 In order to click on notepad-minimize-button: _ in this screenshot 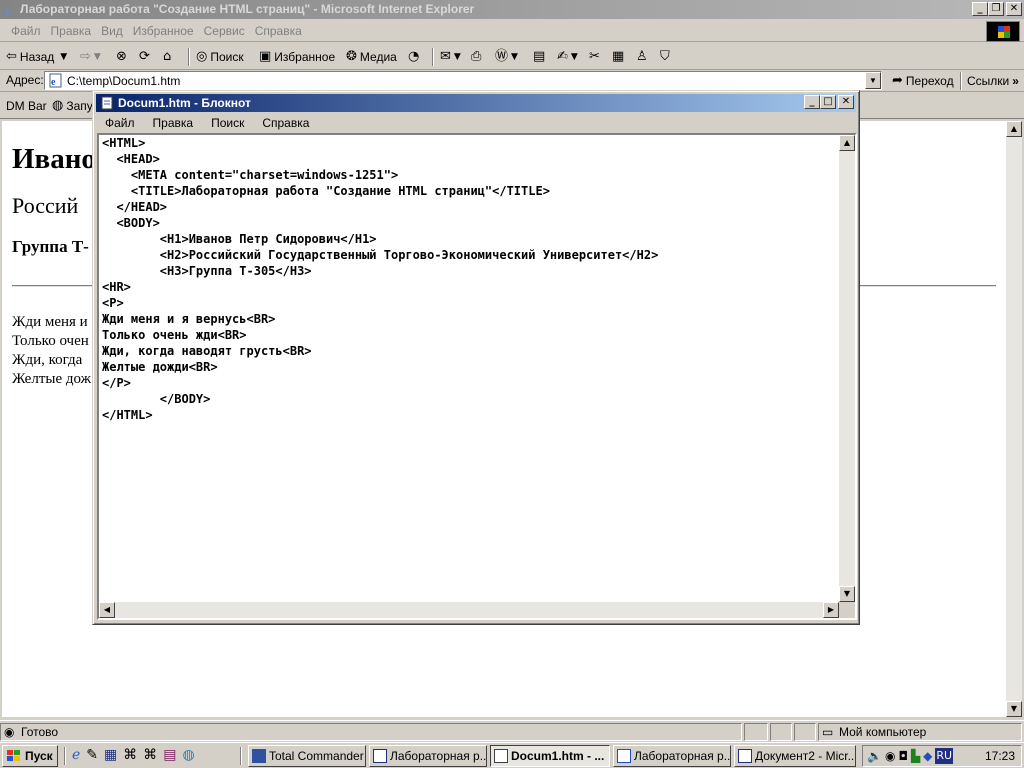, I will do `click(812, 102)`.